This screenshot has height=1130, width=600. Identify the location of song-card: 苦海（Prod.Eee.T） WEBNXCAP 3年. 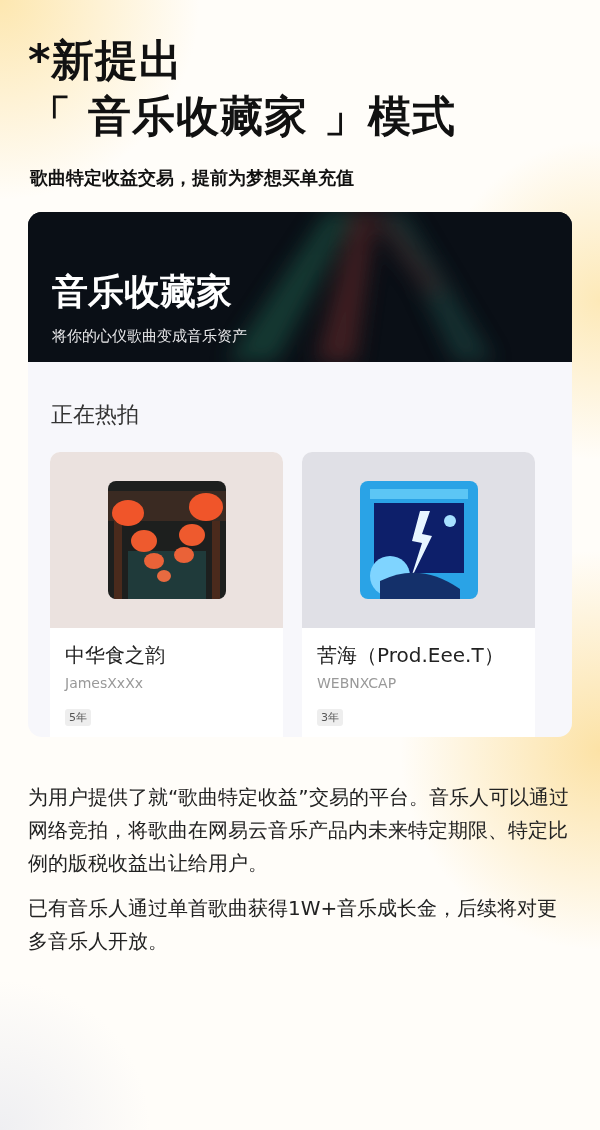
(418, 594).